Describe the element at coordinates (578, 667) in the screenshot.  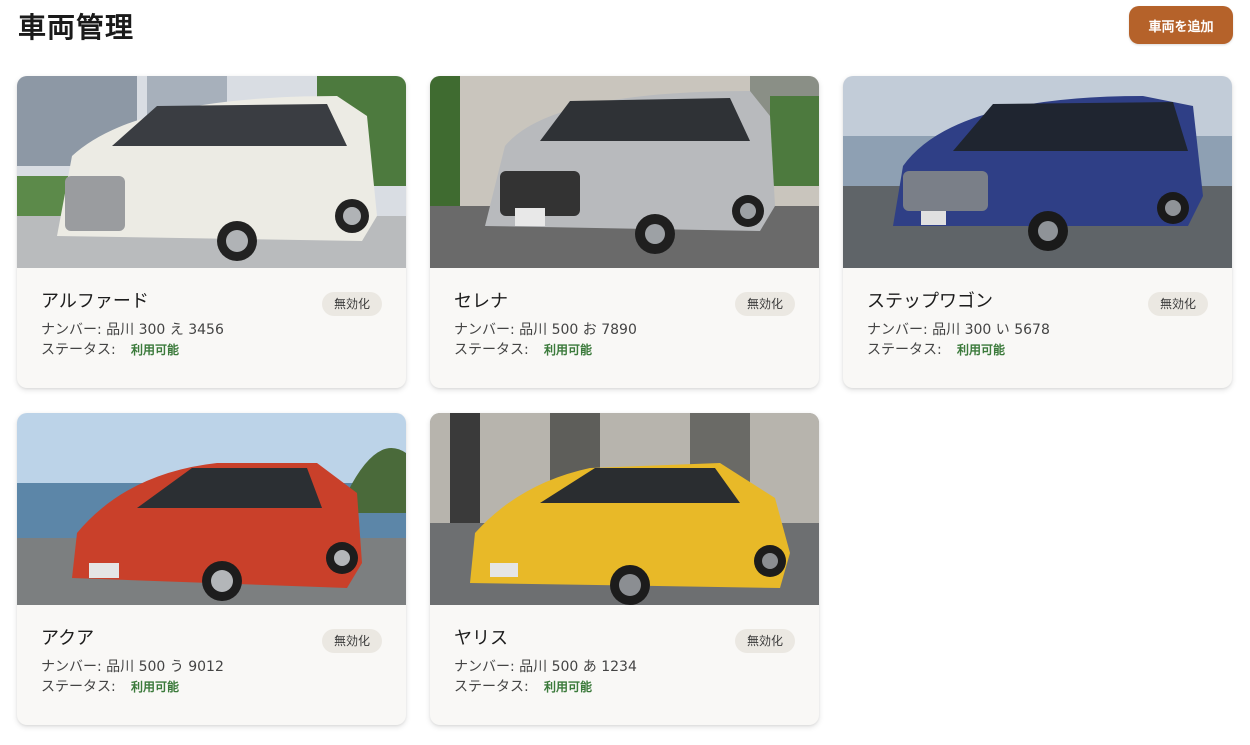
I see `plate-value: 品川 500 あ 1234` at that location.